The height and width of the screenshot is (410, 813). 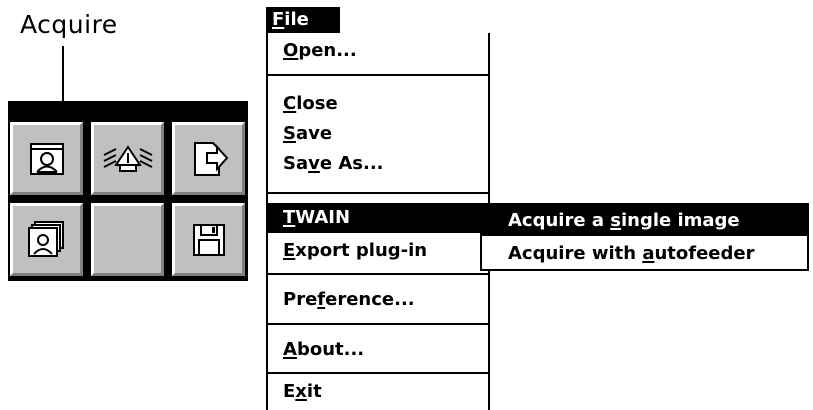 I want to click on empty-tool-slot, so click(x=127, y=239).